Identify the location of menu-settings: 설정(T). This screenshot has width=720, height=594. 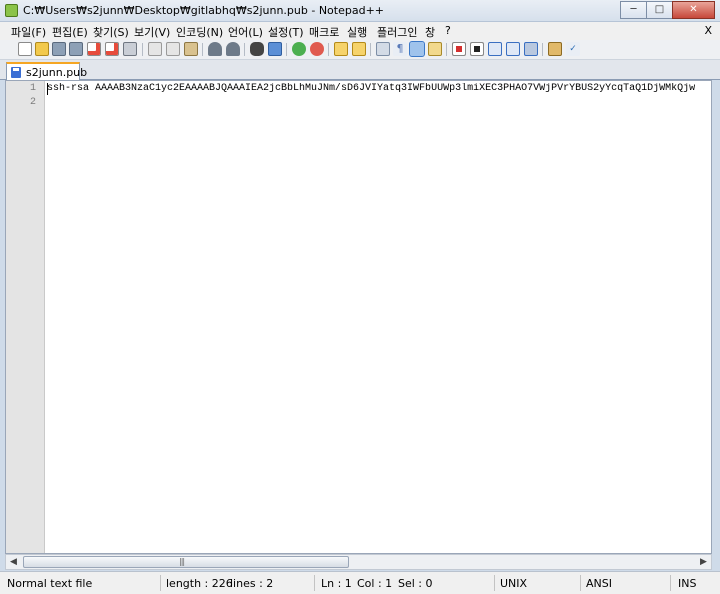
(286, 32).